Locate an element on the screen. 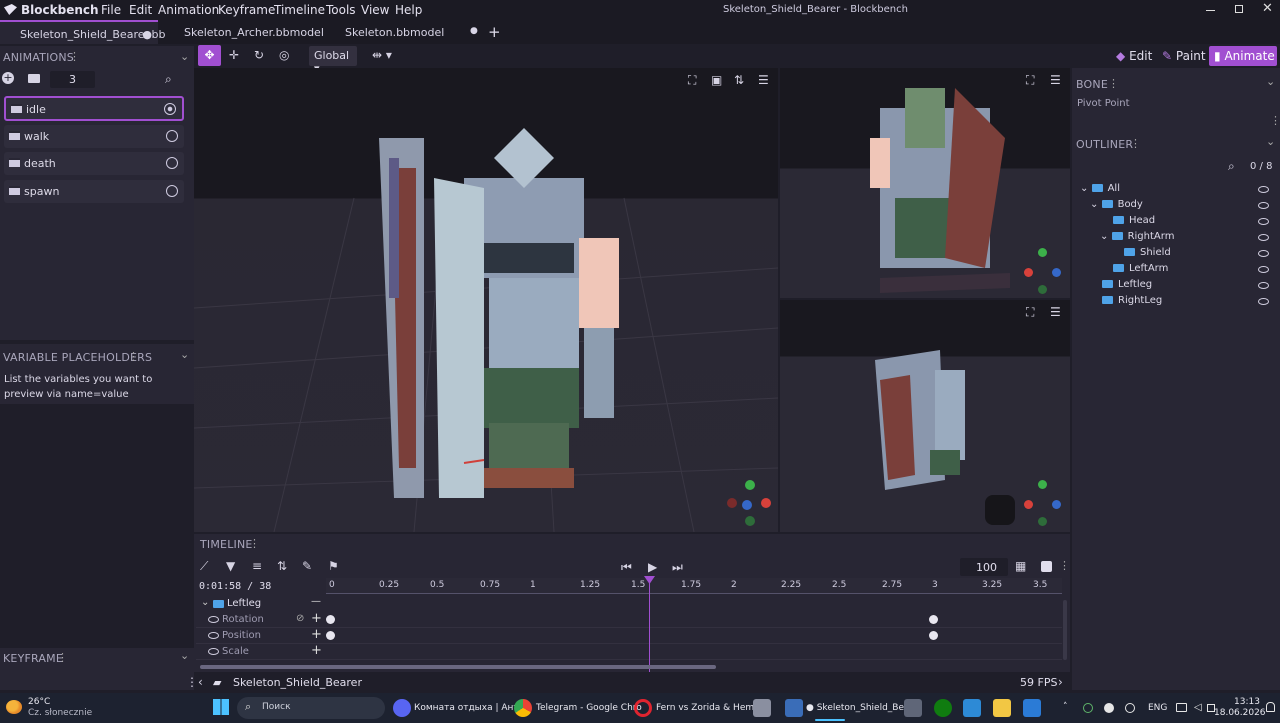  mirror-icon: ⇹ ▾ is located at coordinates (382, 55).